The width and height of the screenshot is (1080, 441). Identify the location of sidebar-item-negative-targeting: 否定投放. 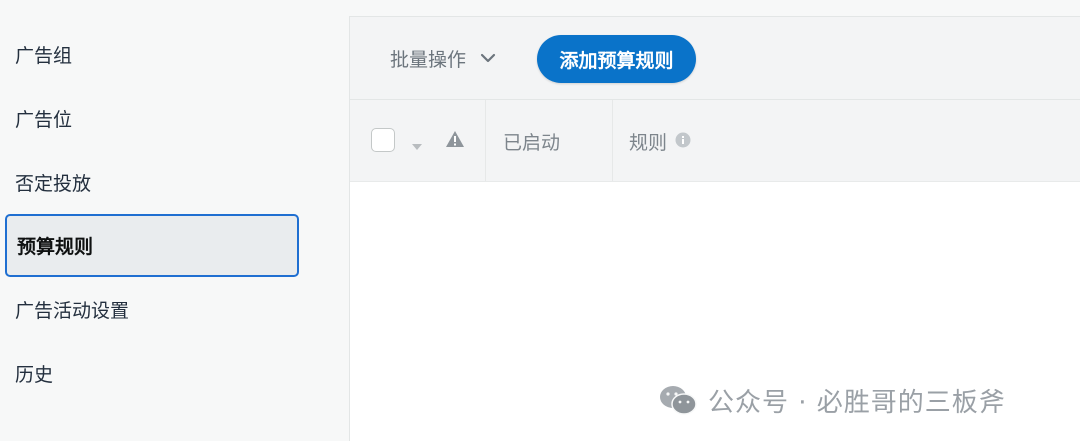
(152, 182).